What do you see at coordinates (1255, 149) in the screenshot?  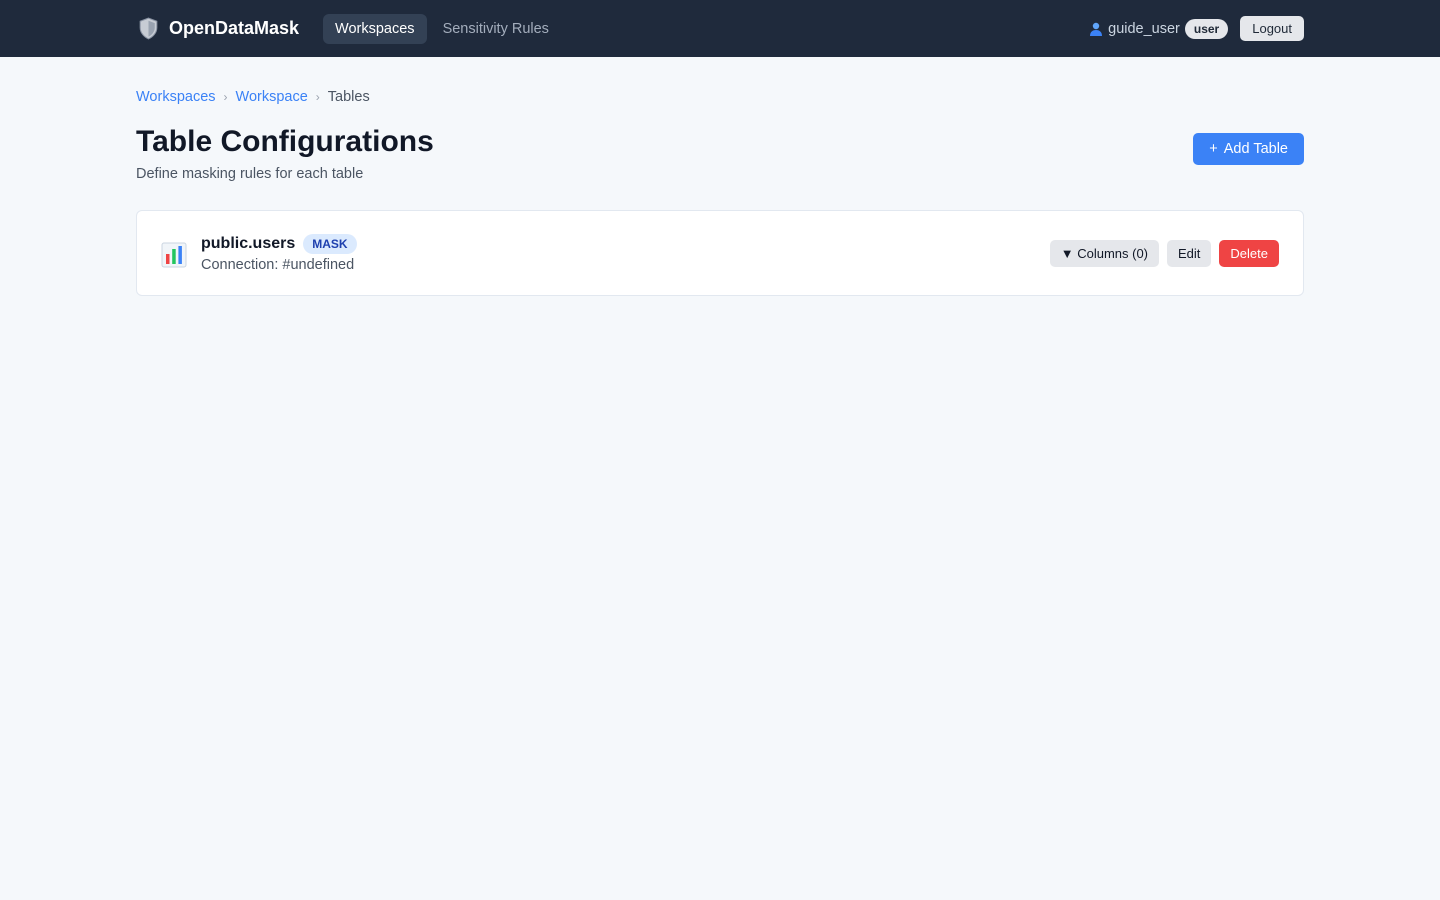 I see `add-table-label: Add Table` at bounding box center [1255, 149].